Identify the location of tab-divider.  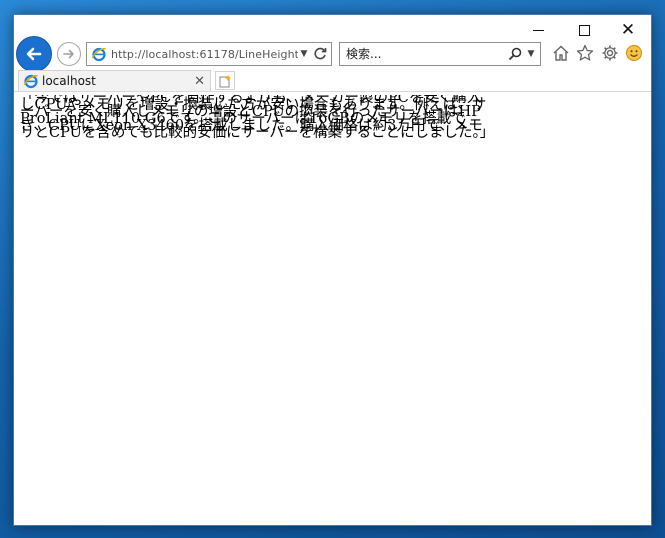
(332, 91).